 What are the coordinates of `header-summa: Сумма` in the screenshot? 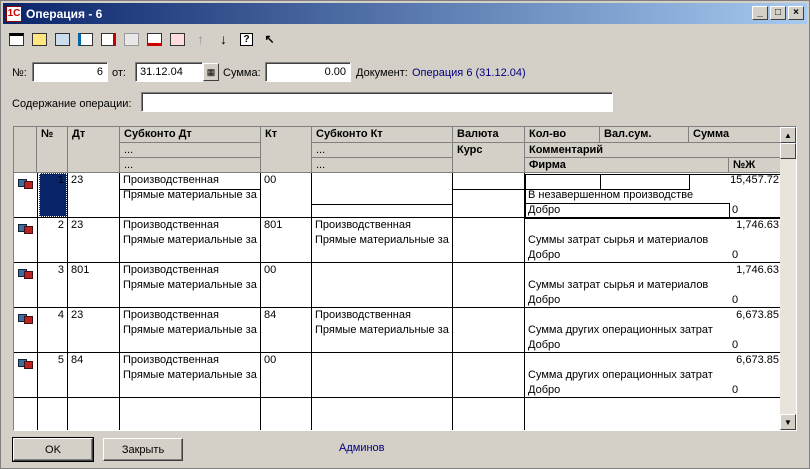 It's located at (735, 135).